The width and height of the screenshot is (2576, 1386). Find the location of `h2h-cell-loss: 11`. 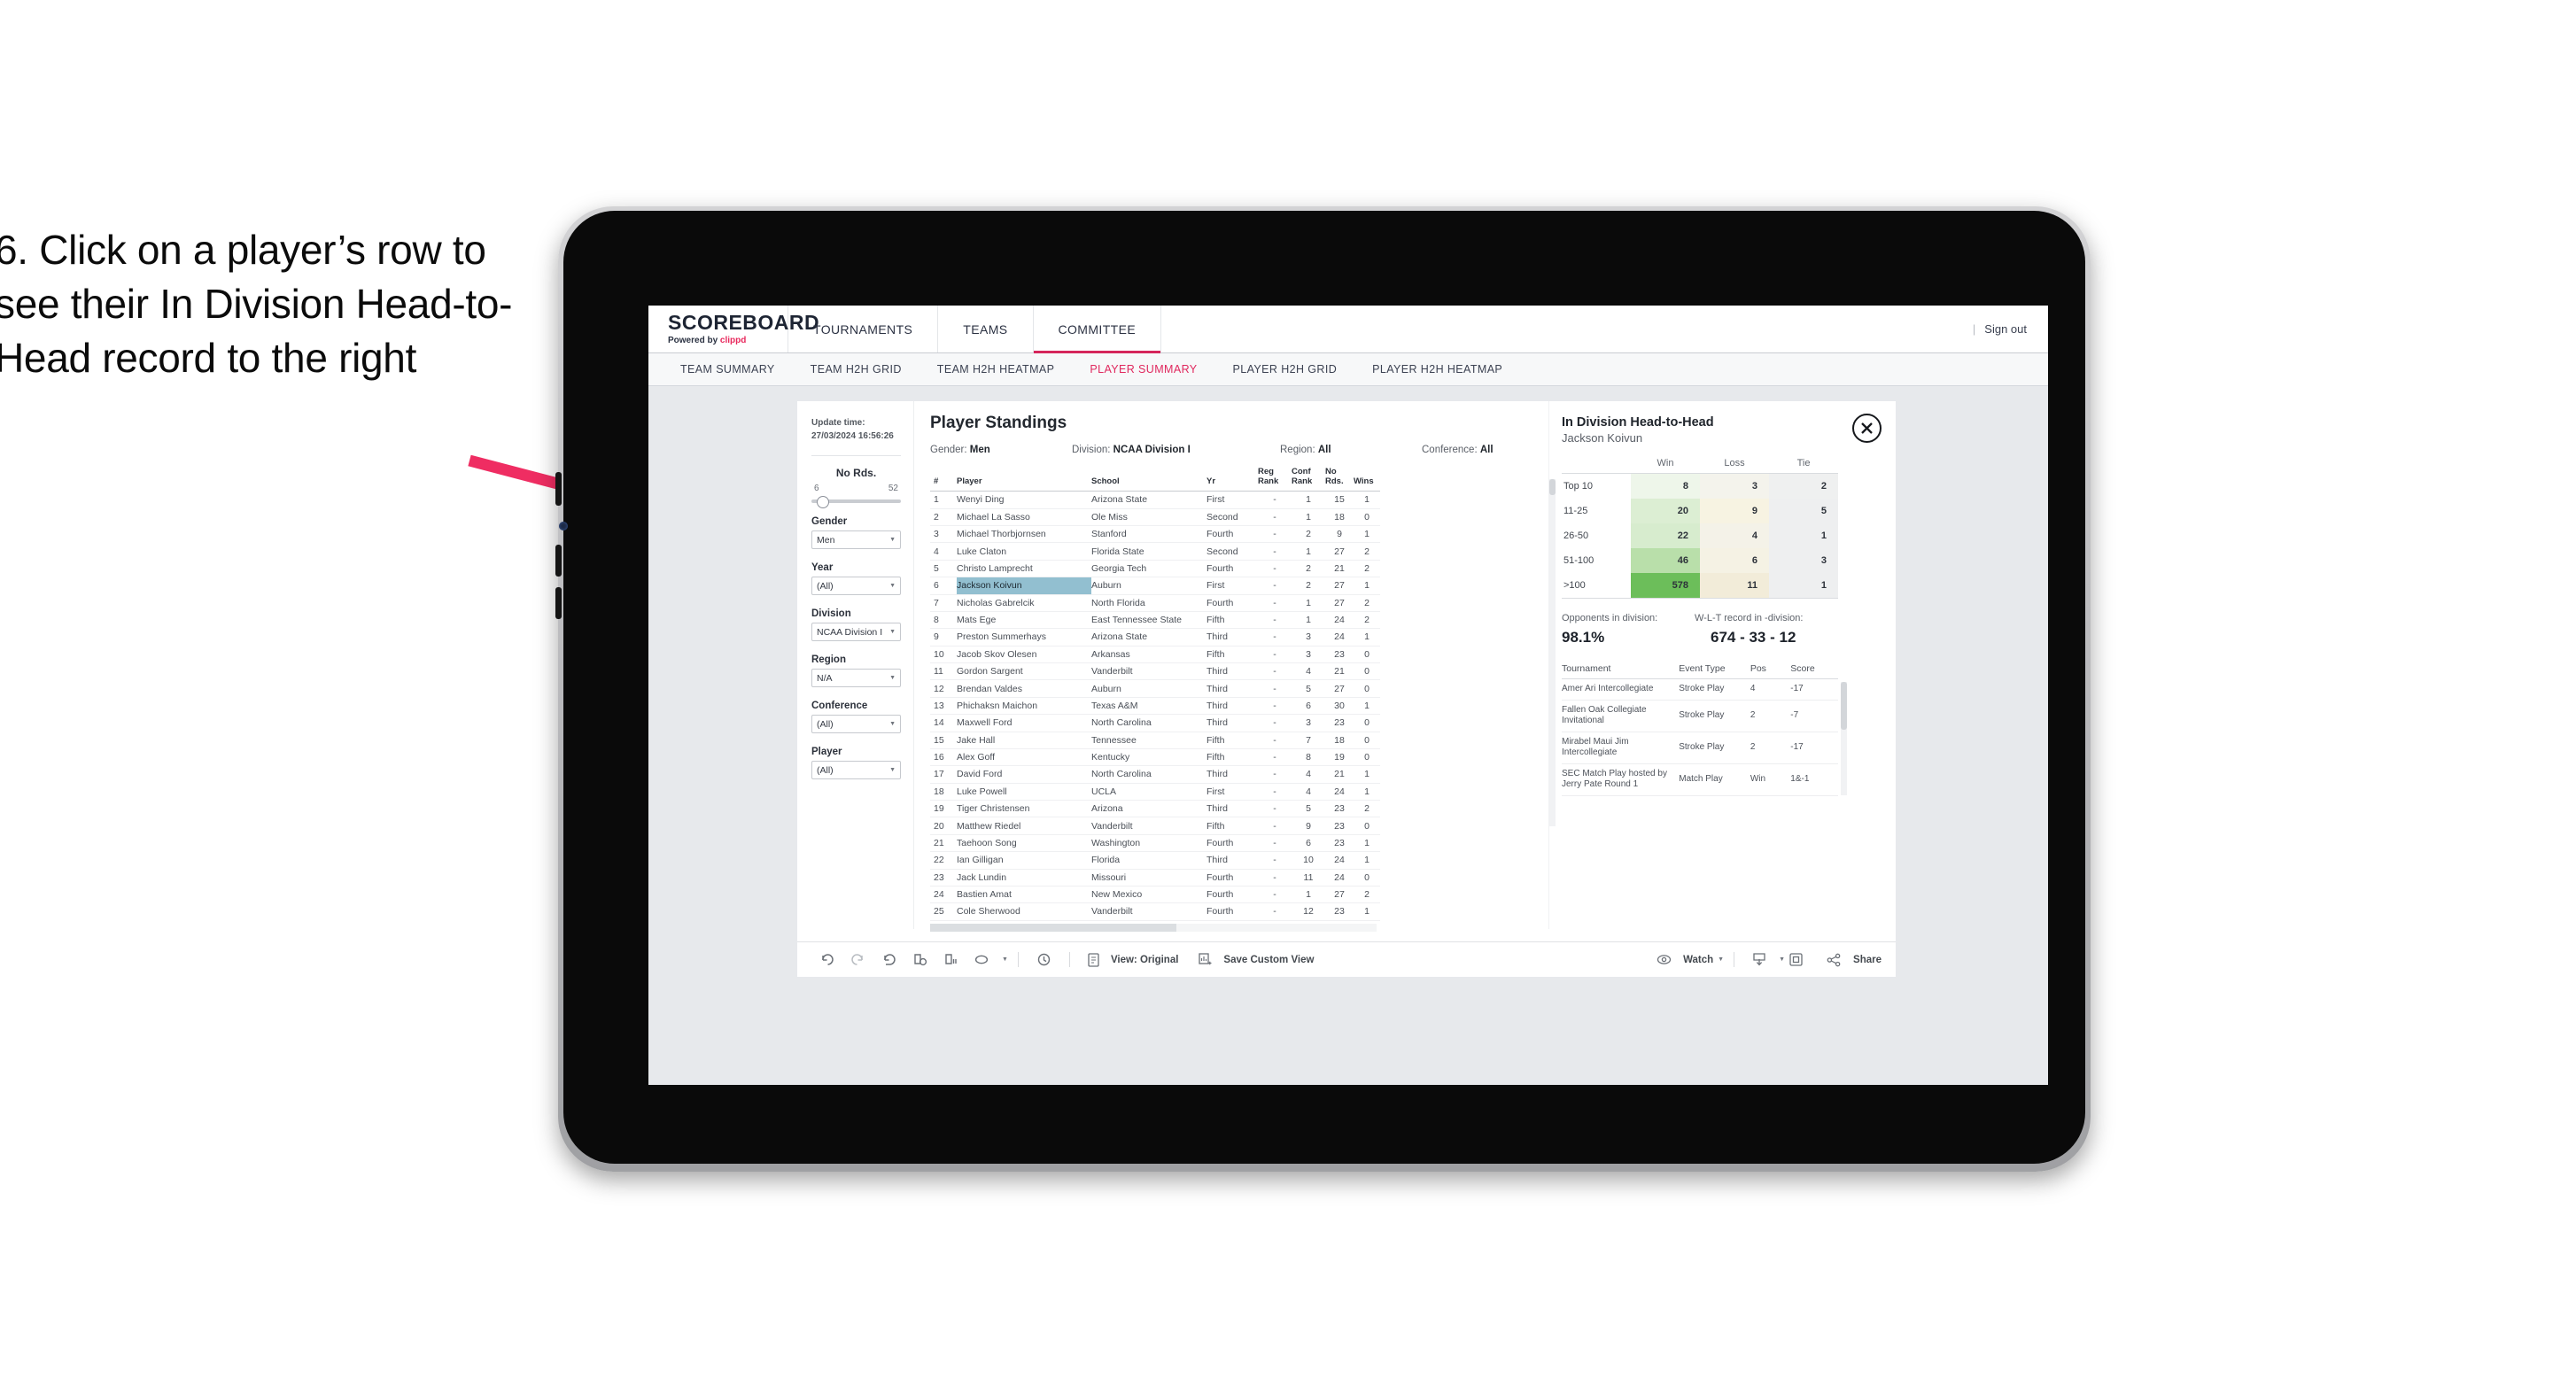

h2h-cell-loss: 11 is located at coordinates (1734, 585).